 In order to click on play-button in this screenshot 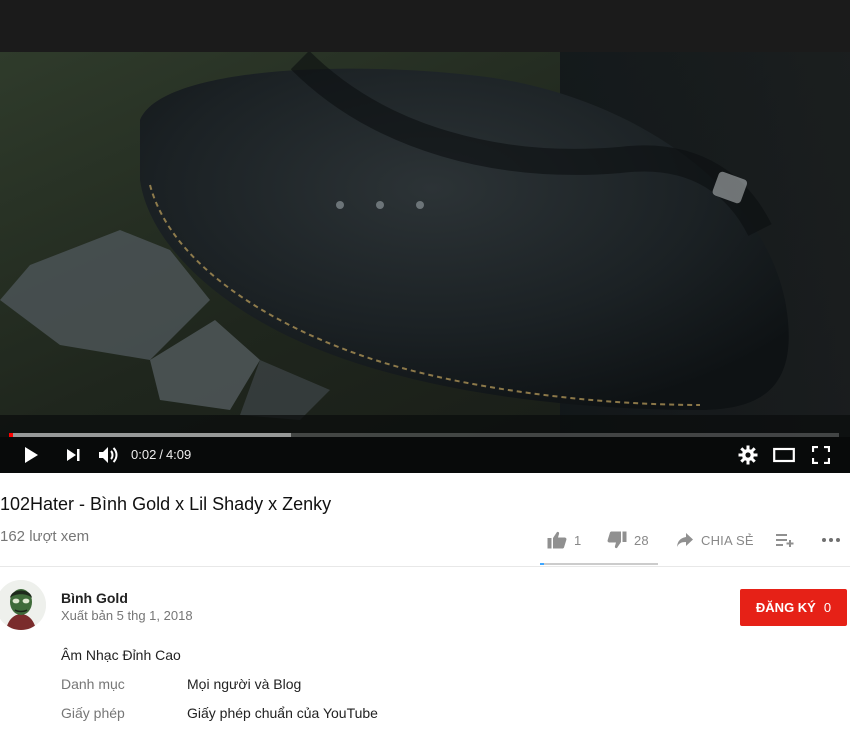, I will do `click(31, 455)`.